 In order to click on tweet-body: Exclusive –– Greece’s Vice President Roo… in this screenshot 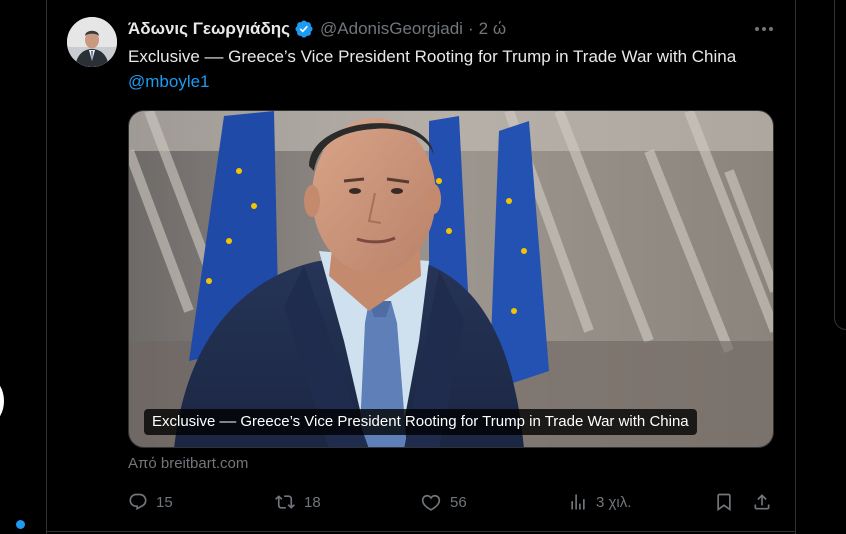, I will do `click(432, 56)`.